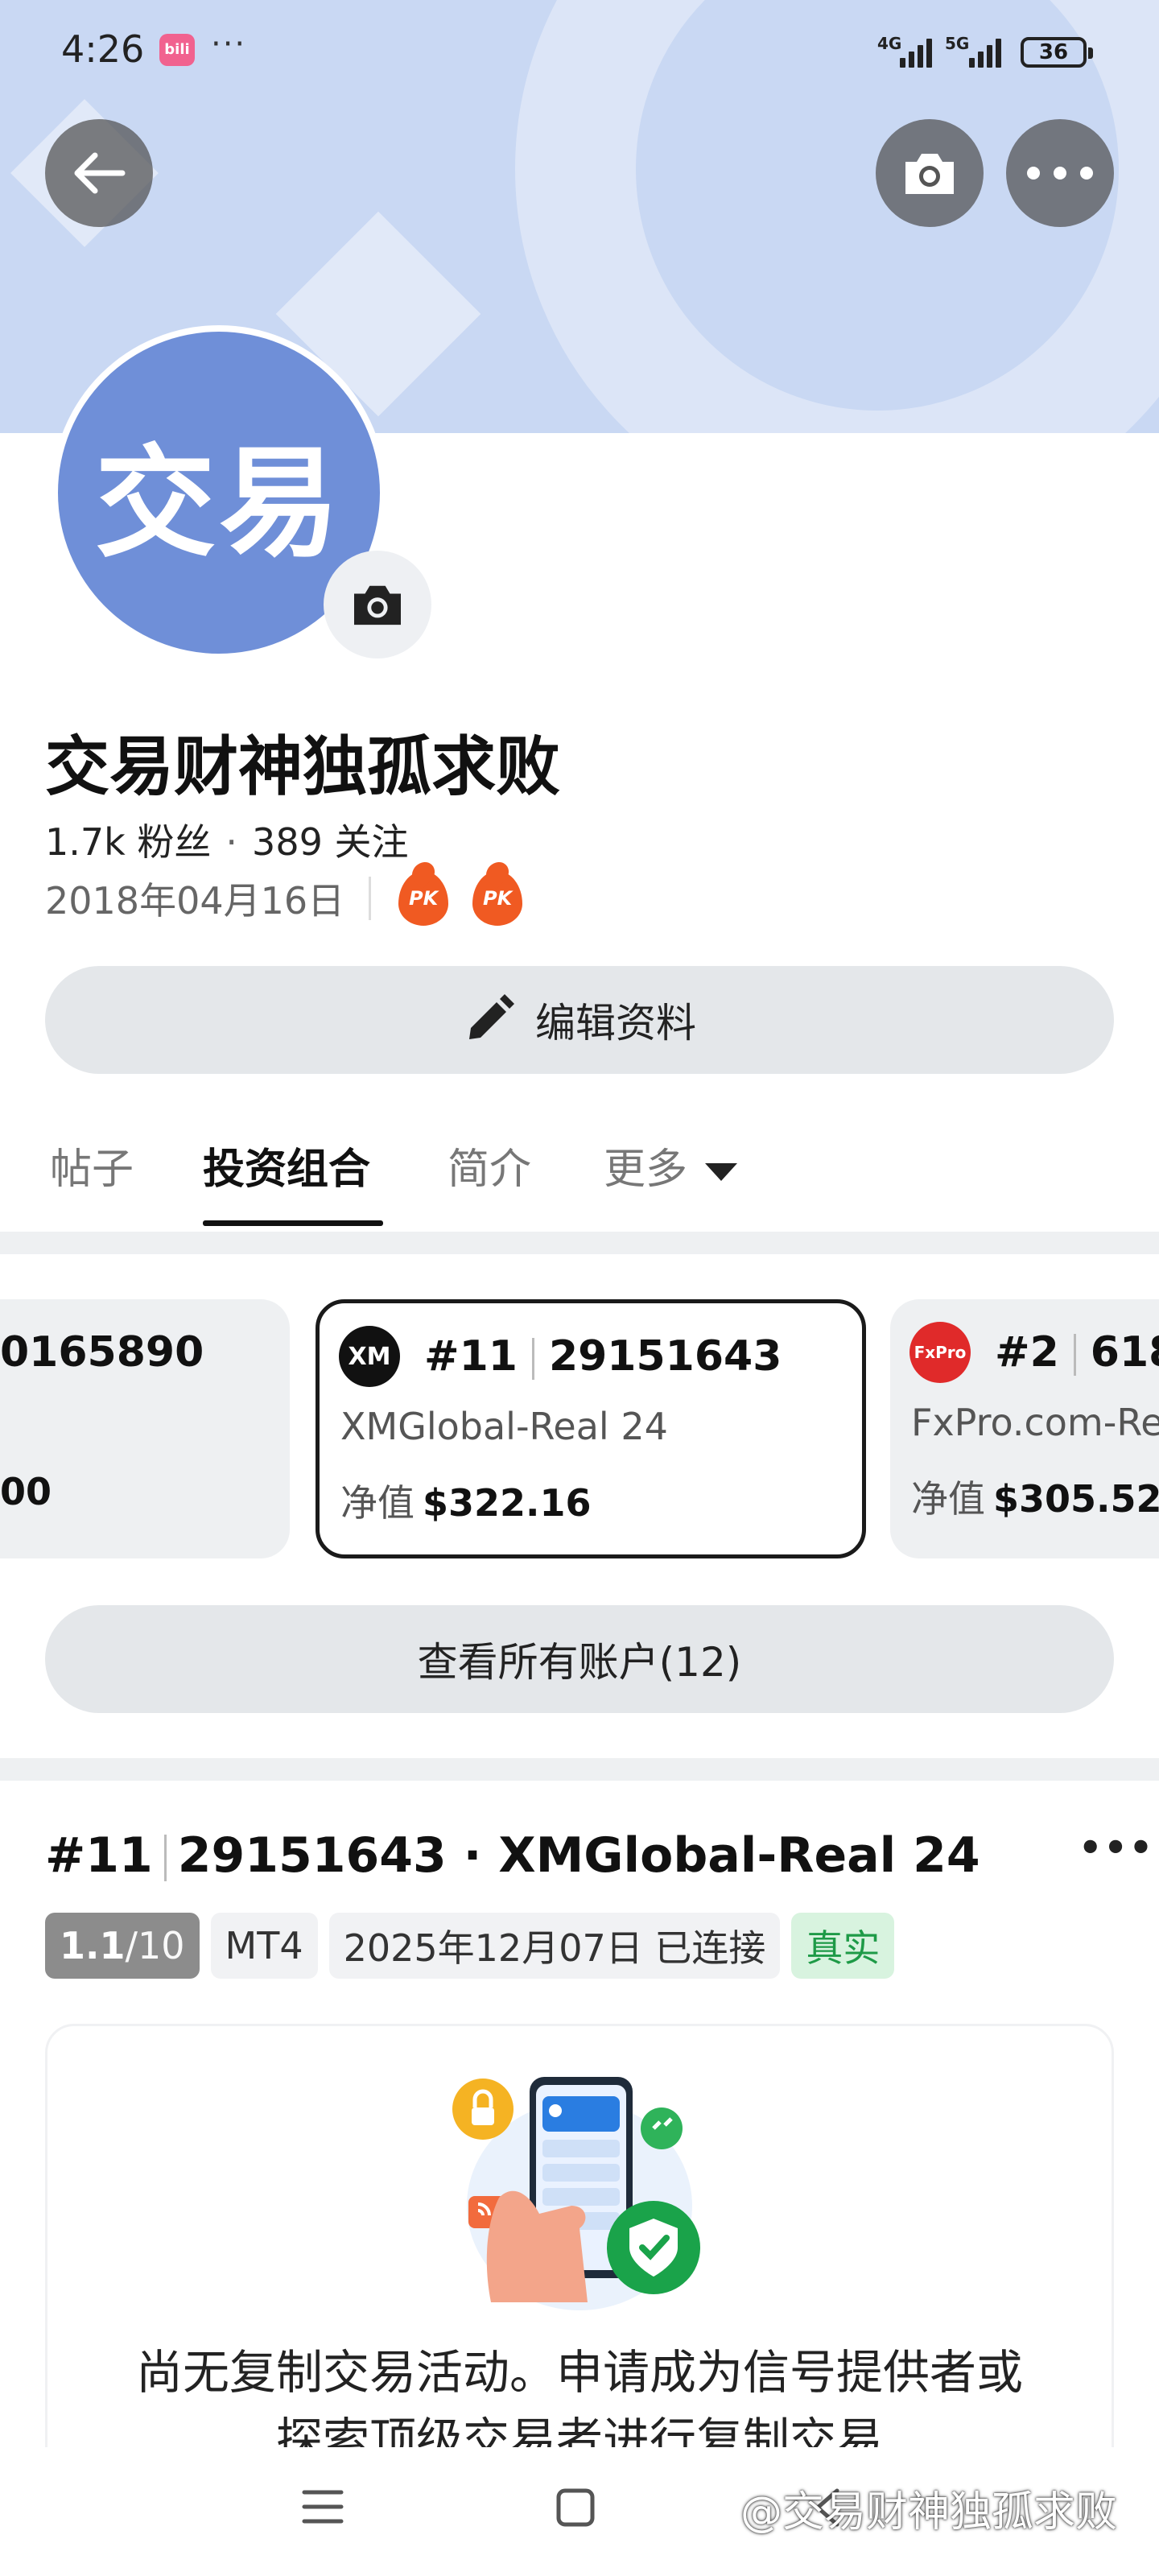 The image size is (1159, 2576). Describe the element at coordinates (1116, 1848) in the screenshot. I see `account-more-button: •••` at that location.